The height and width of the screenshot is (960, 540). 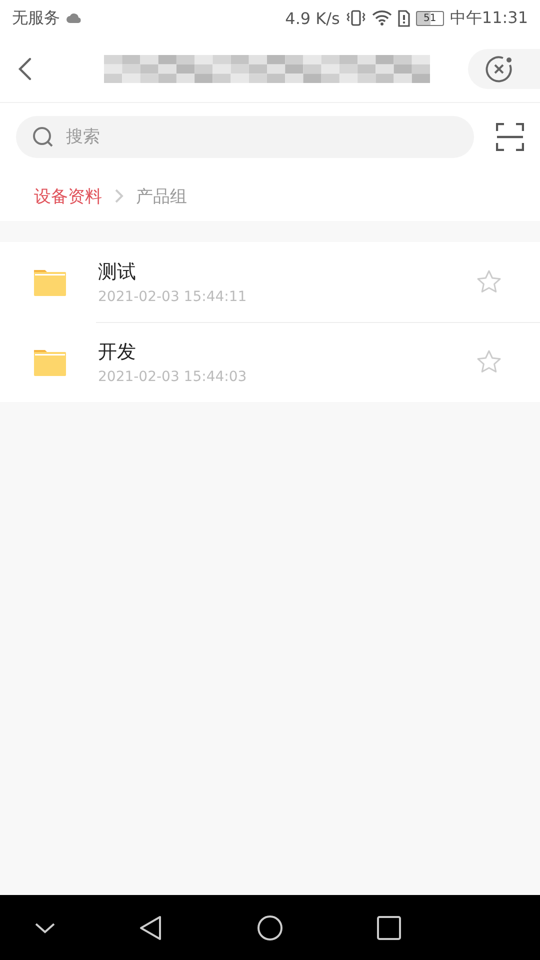 What do you see at coordinates (510, 137) in the screenshot?
I see `scan-icon` at bounding box center [510, 137].